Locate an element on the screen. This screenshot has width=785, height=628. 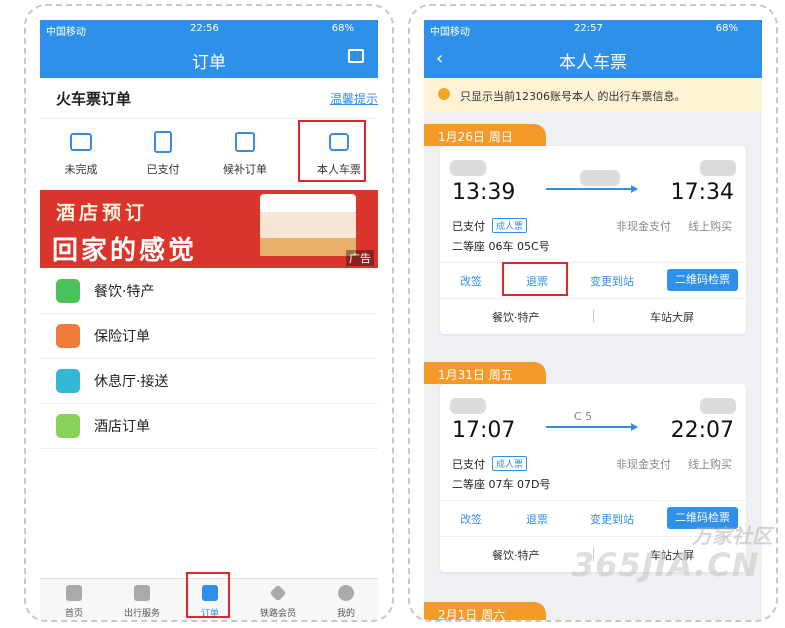
ticket-date-tag: 1月26日 周日 is located at coordinates (485, 135).